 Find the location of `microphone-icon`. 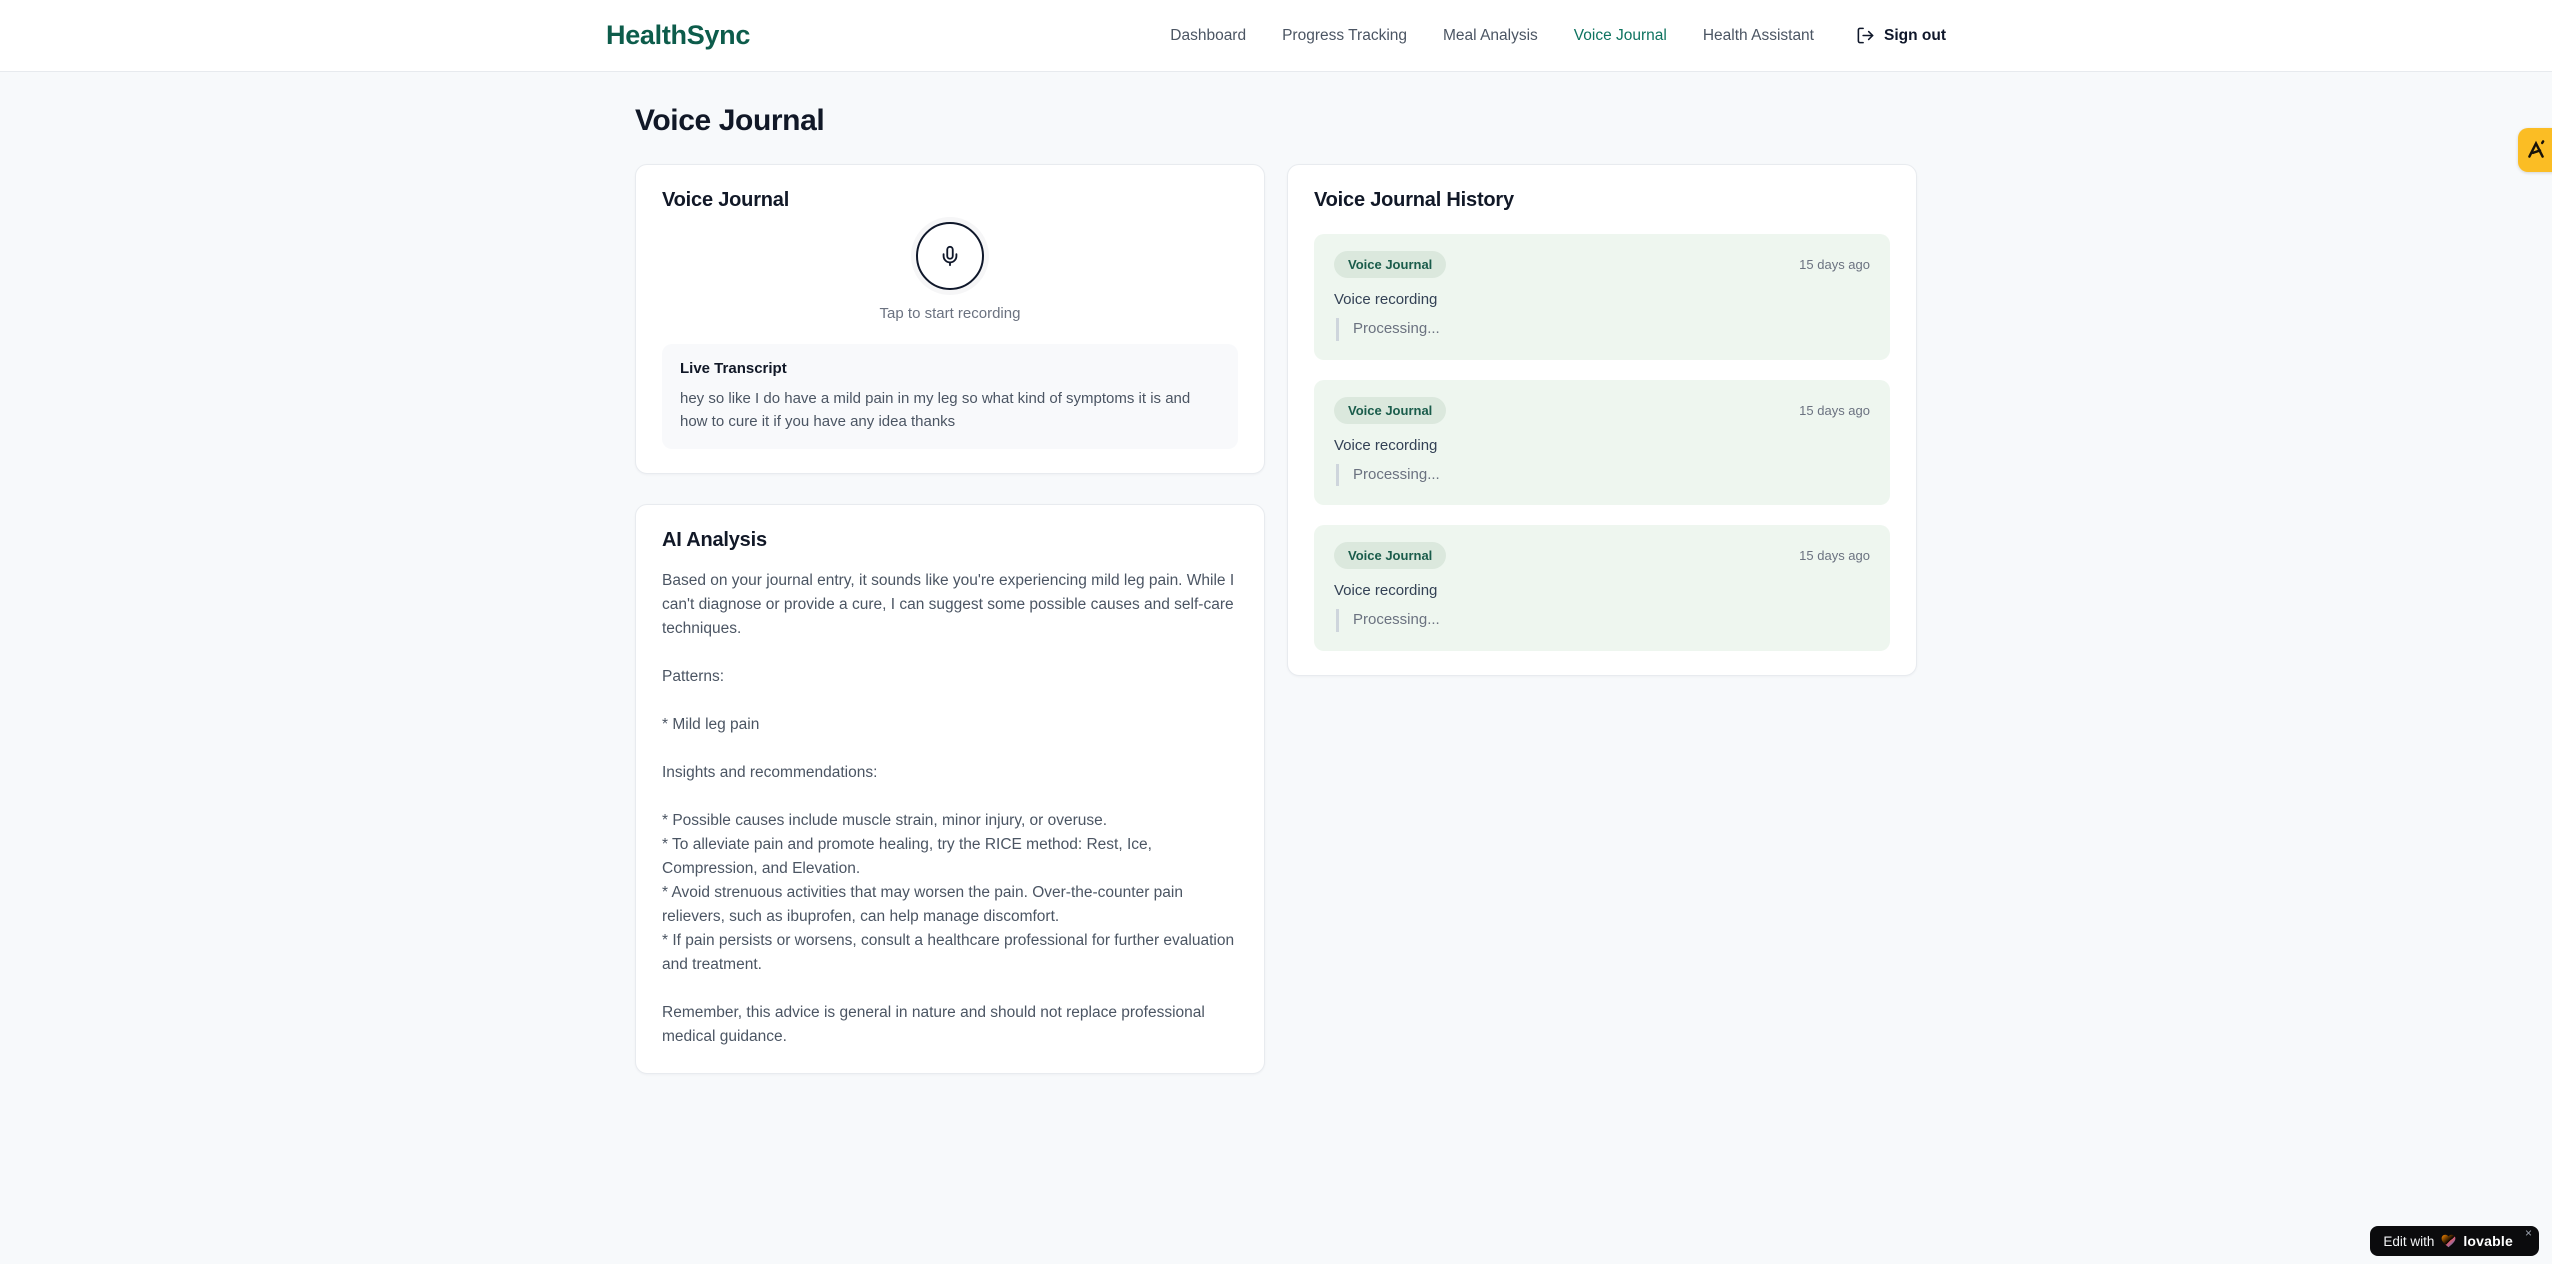

microphone-icon is located at coordinates (950, 256).